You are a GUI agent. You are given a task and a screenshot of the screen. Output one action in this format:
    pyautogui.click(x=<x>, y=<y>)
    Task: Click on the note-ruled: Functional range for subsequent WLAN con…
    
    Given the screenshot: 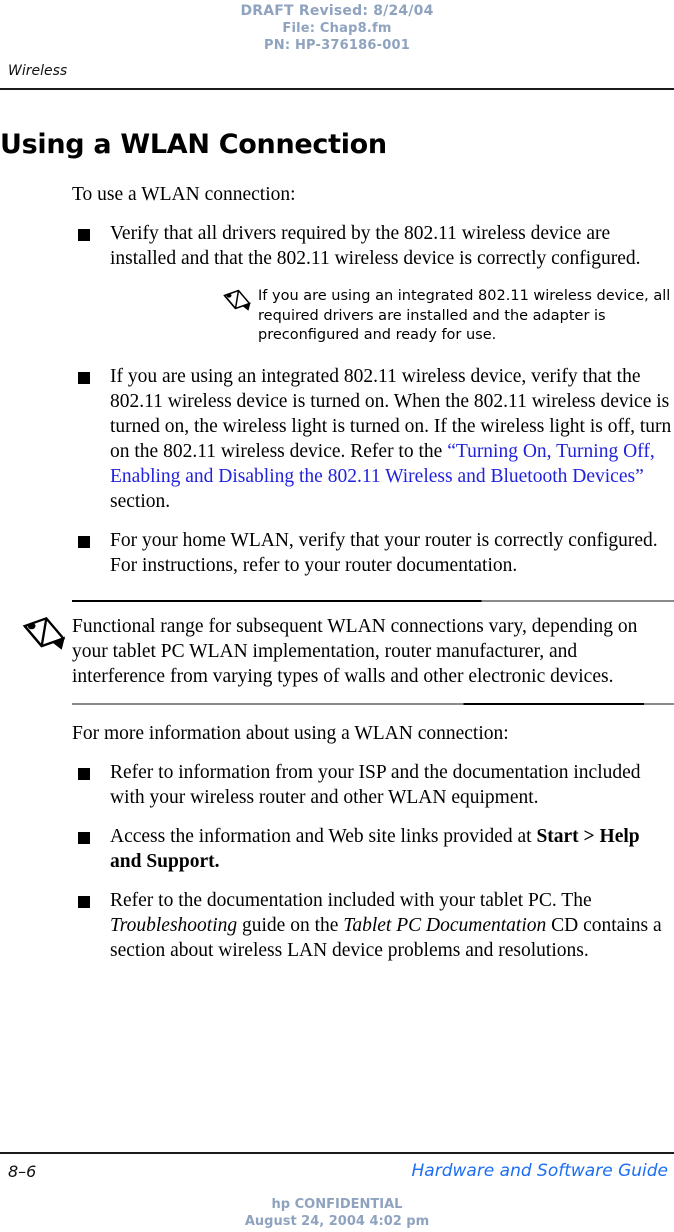 What is the action you would take?
    pyautogui.click(x=337, y=652)
    